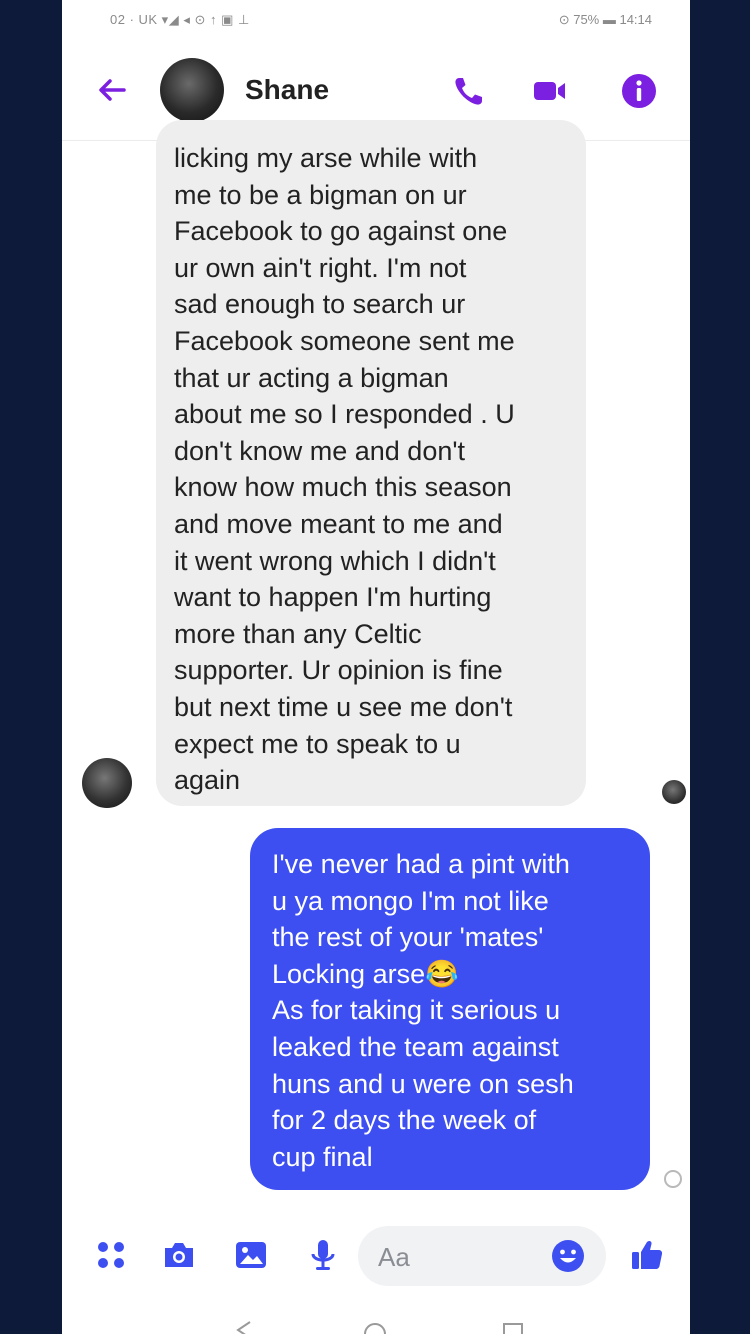  What do you see at coordinates (375, 1325) in the screenshot?
I see `nav-home-icon` at bounding box center [375, 1325].